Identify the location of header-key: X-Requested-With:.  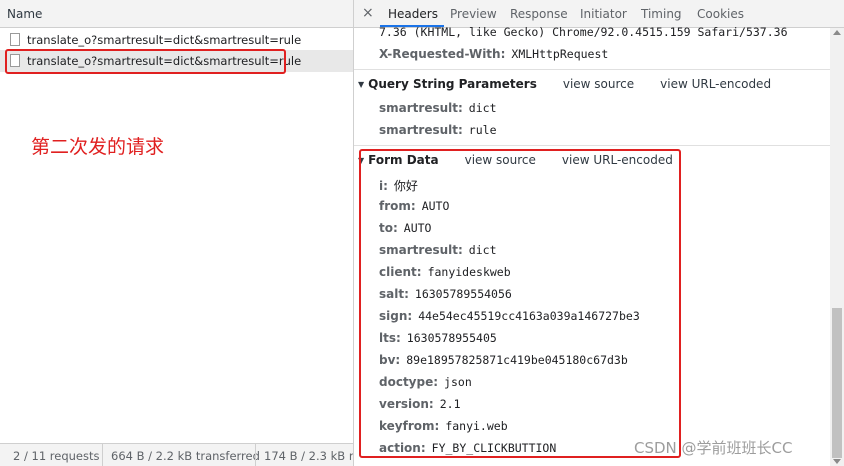
(442, 54).